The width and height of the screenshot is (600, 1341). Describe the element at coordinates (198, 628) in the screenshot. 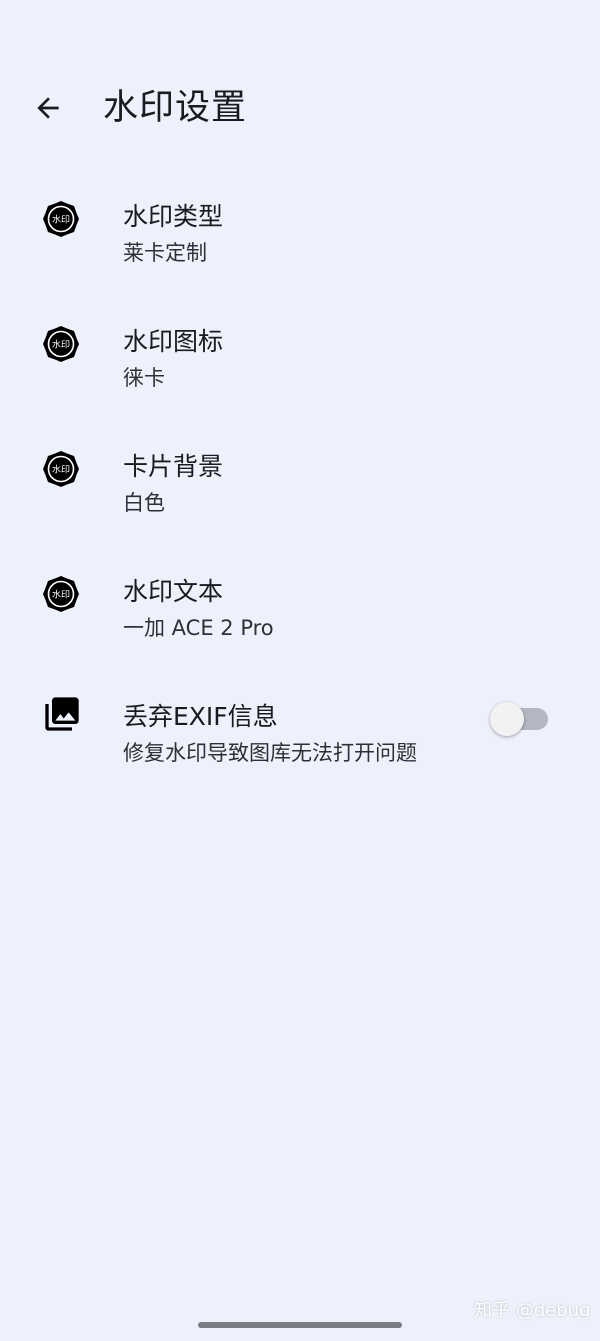

I see `setting-summary: 一加 ACE 2 Pro` at that location.